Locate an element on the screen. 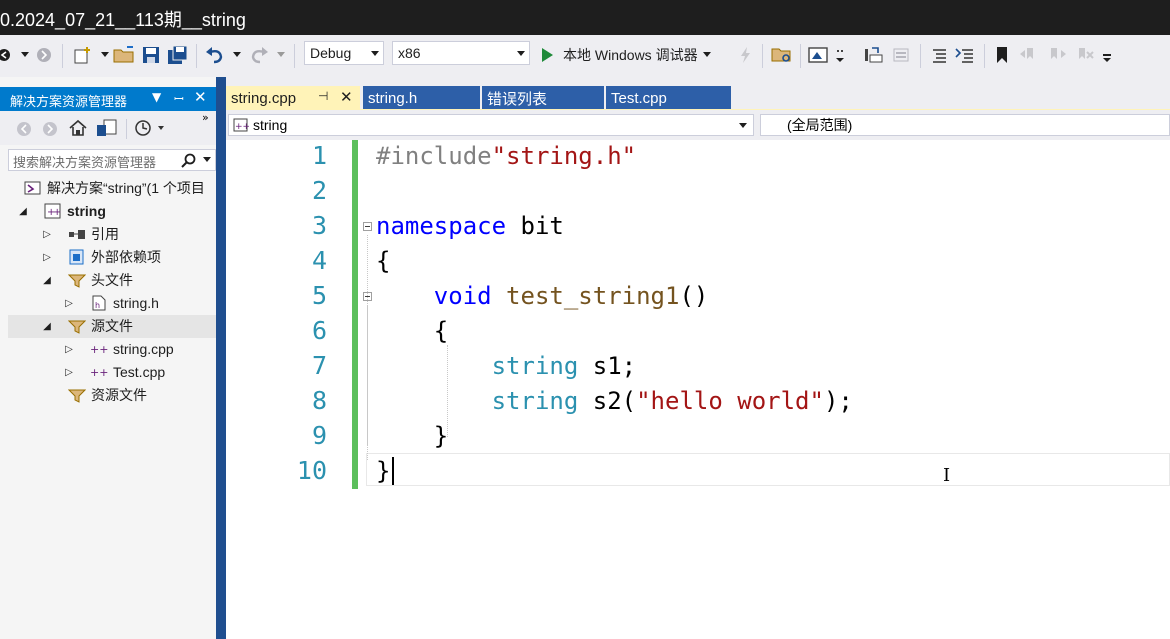 The height and width of the screenshot is (639, 1170). switch-views-icon is located at coordinates (107, 128).